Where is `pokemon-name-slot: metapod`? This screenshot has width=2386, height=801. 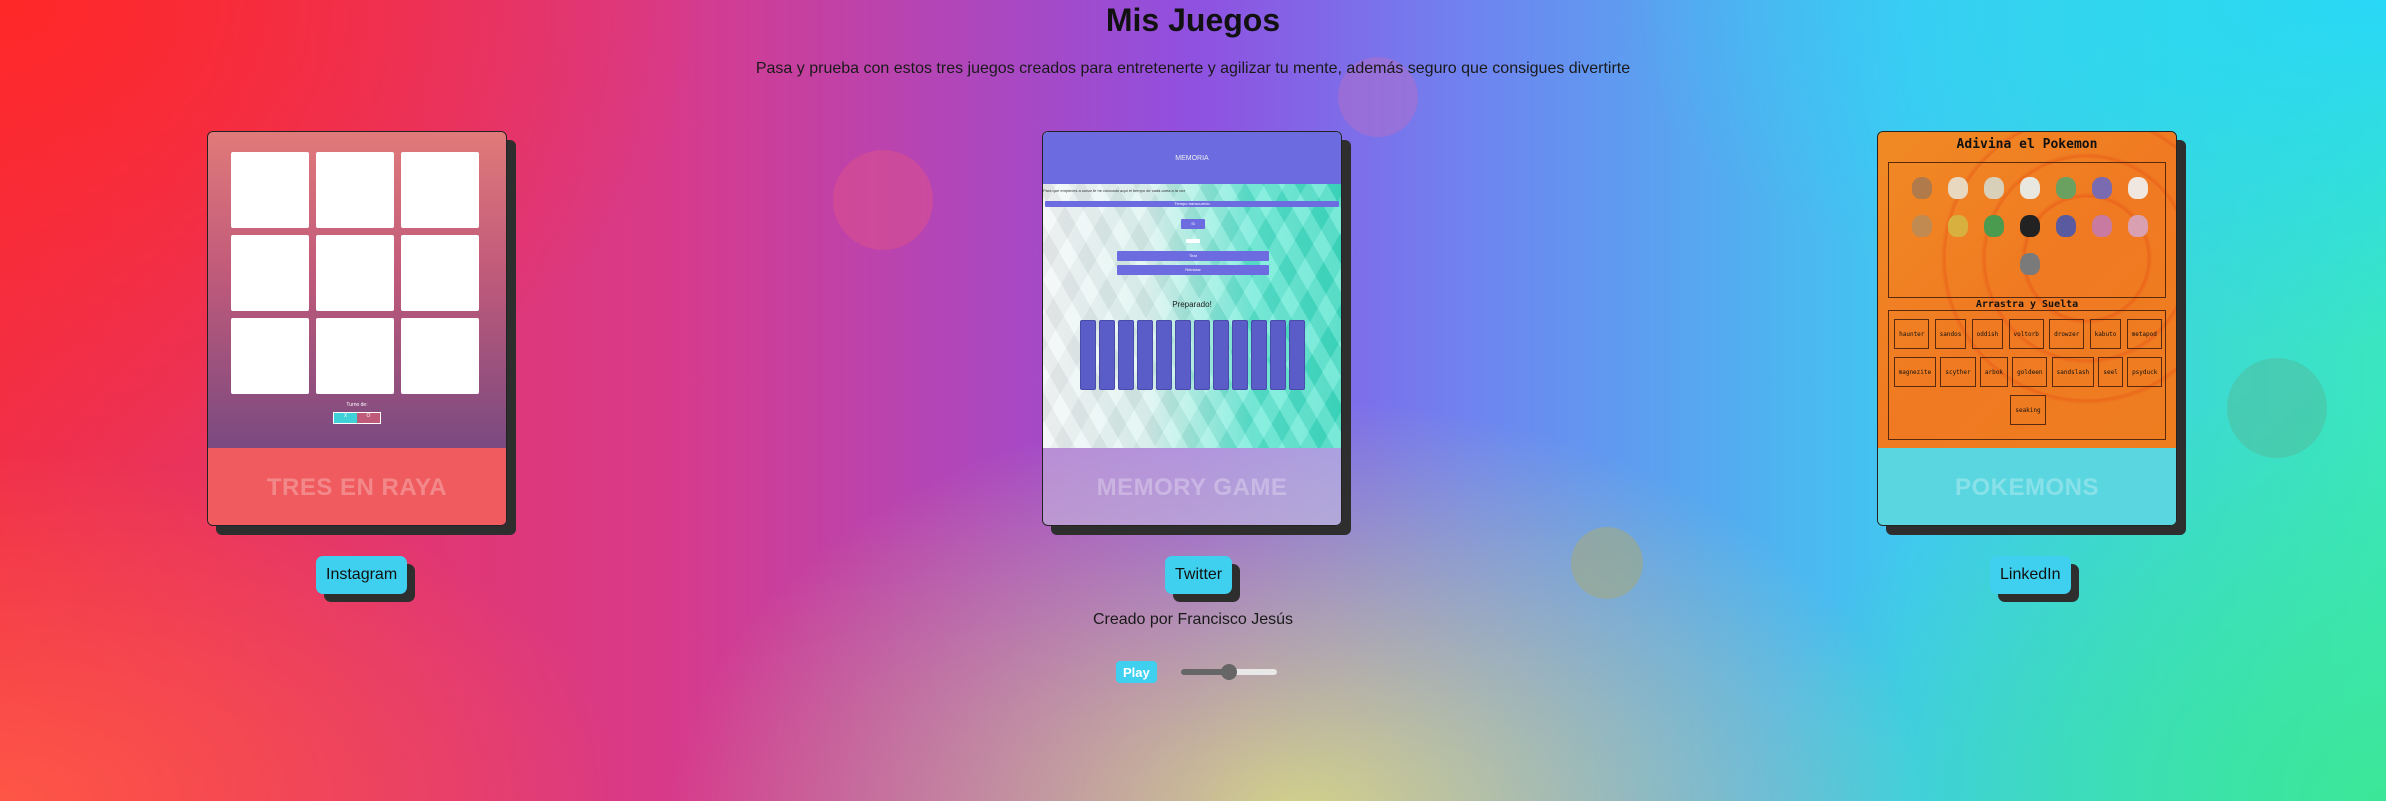 pokemon-name-slot: metapod is located at coordinates (2144, 334).